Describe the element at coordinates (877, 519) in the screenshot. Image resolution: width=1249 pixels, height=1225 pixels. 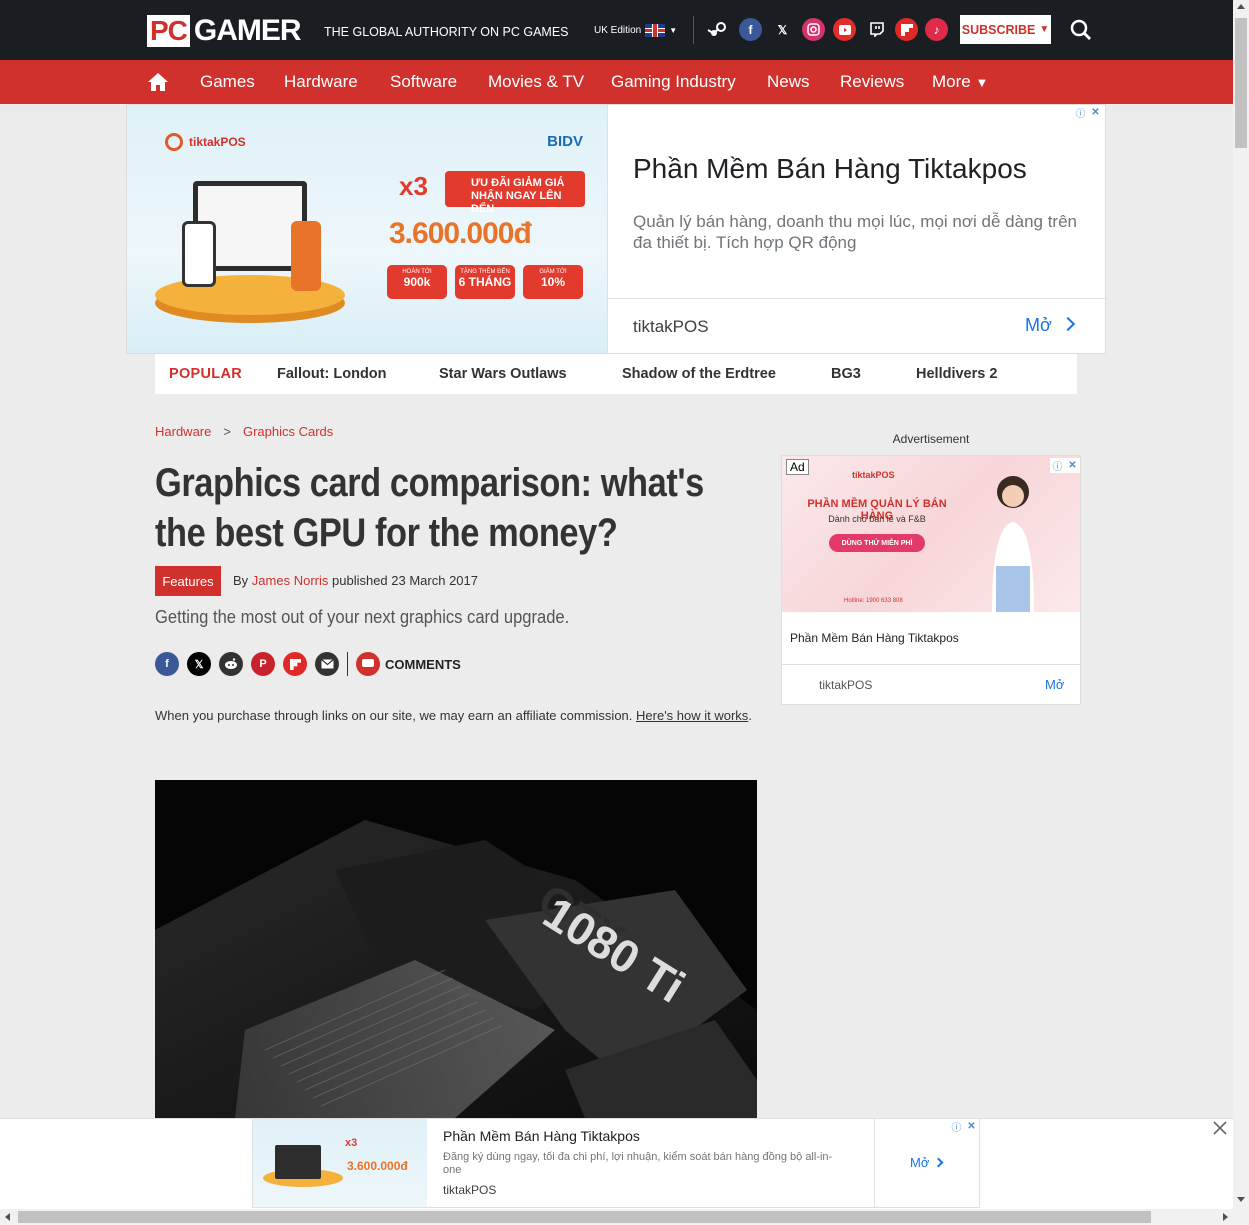
I see `sidebar-ad-subline: Dành cho bán lẻ và F&B` at that location.